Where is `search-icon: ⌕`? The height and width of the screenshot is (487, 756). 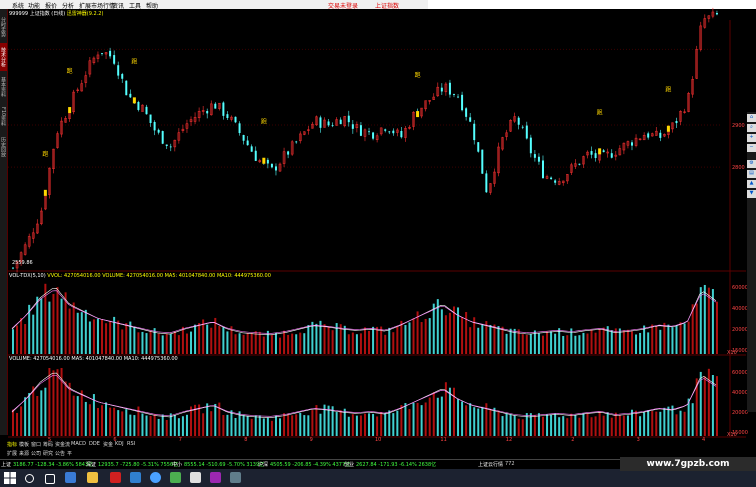
search-icon: ⌕ is located at coordinates (751, 128).